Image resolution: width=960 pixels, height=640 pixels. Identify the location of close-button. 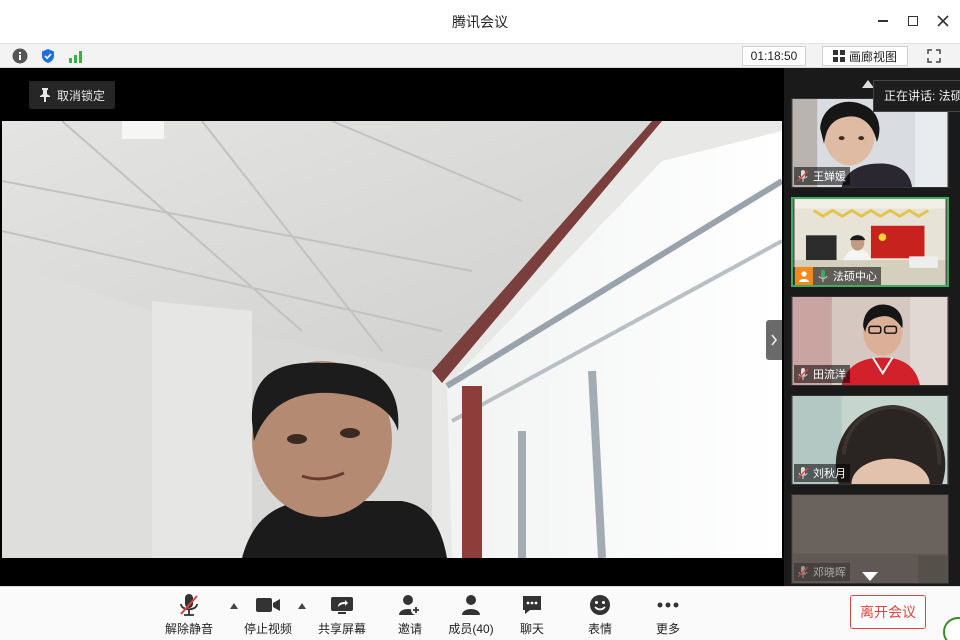
(943, 21).